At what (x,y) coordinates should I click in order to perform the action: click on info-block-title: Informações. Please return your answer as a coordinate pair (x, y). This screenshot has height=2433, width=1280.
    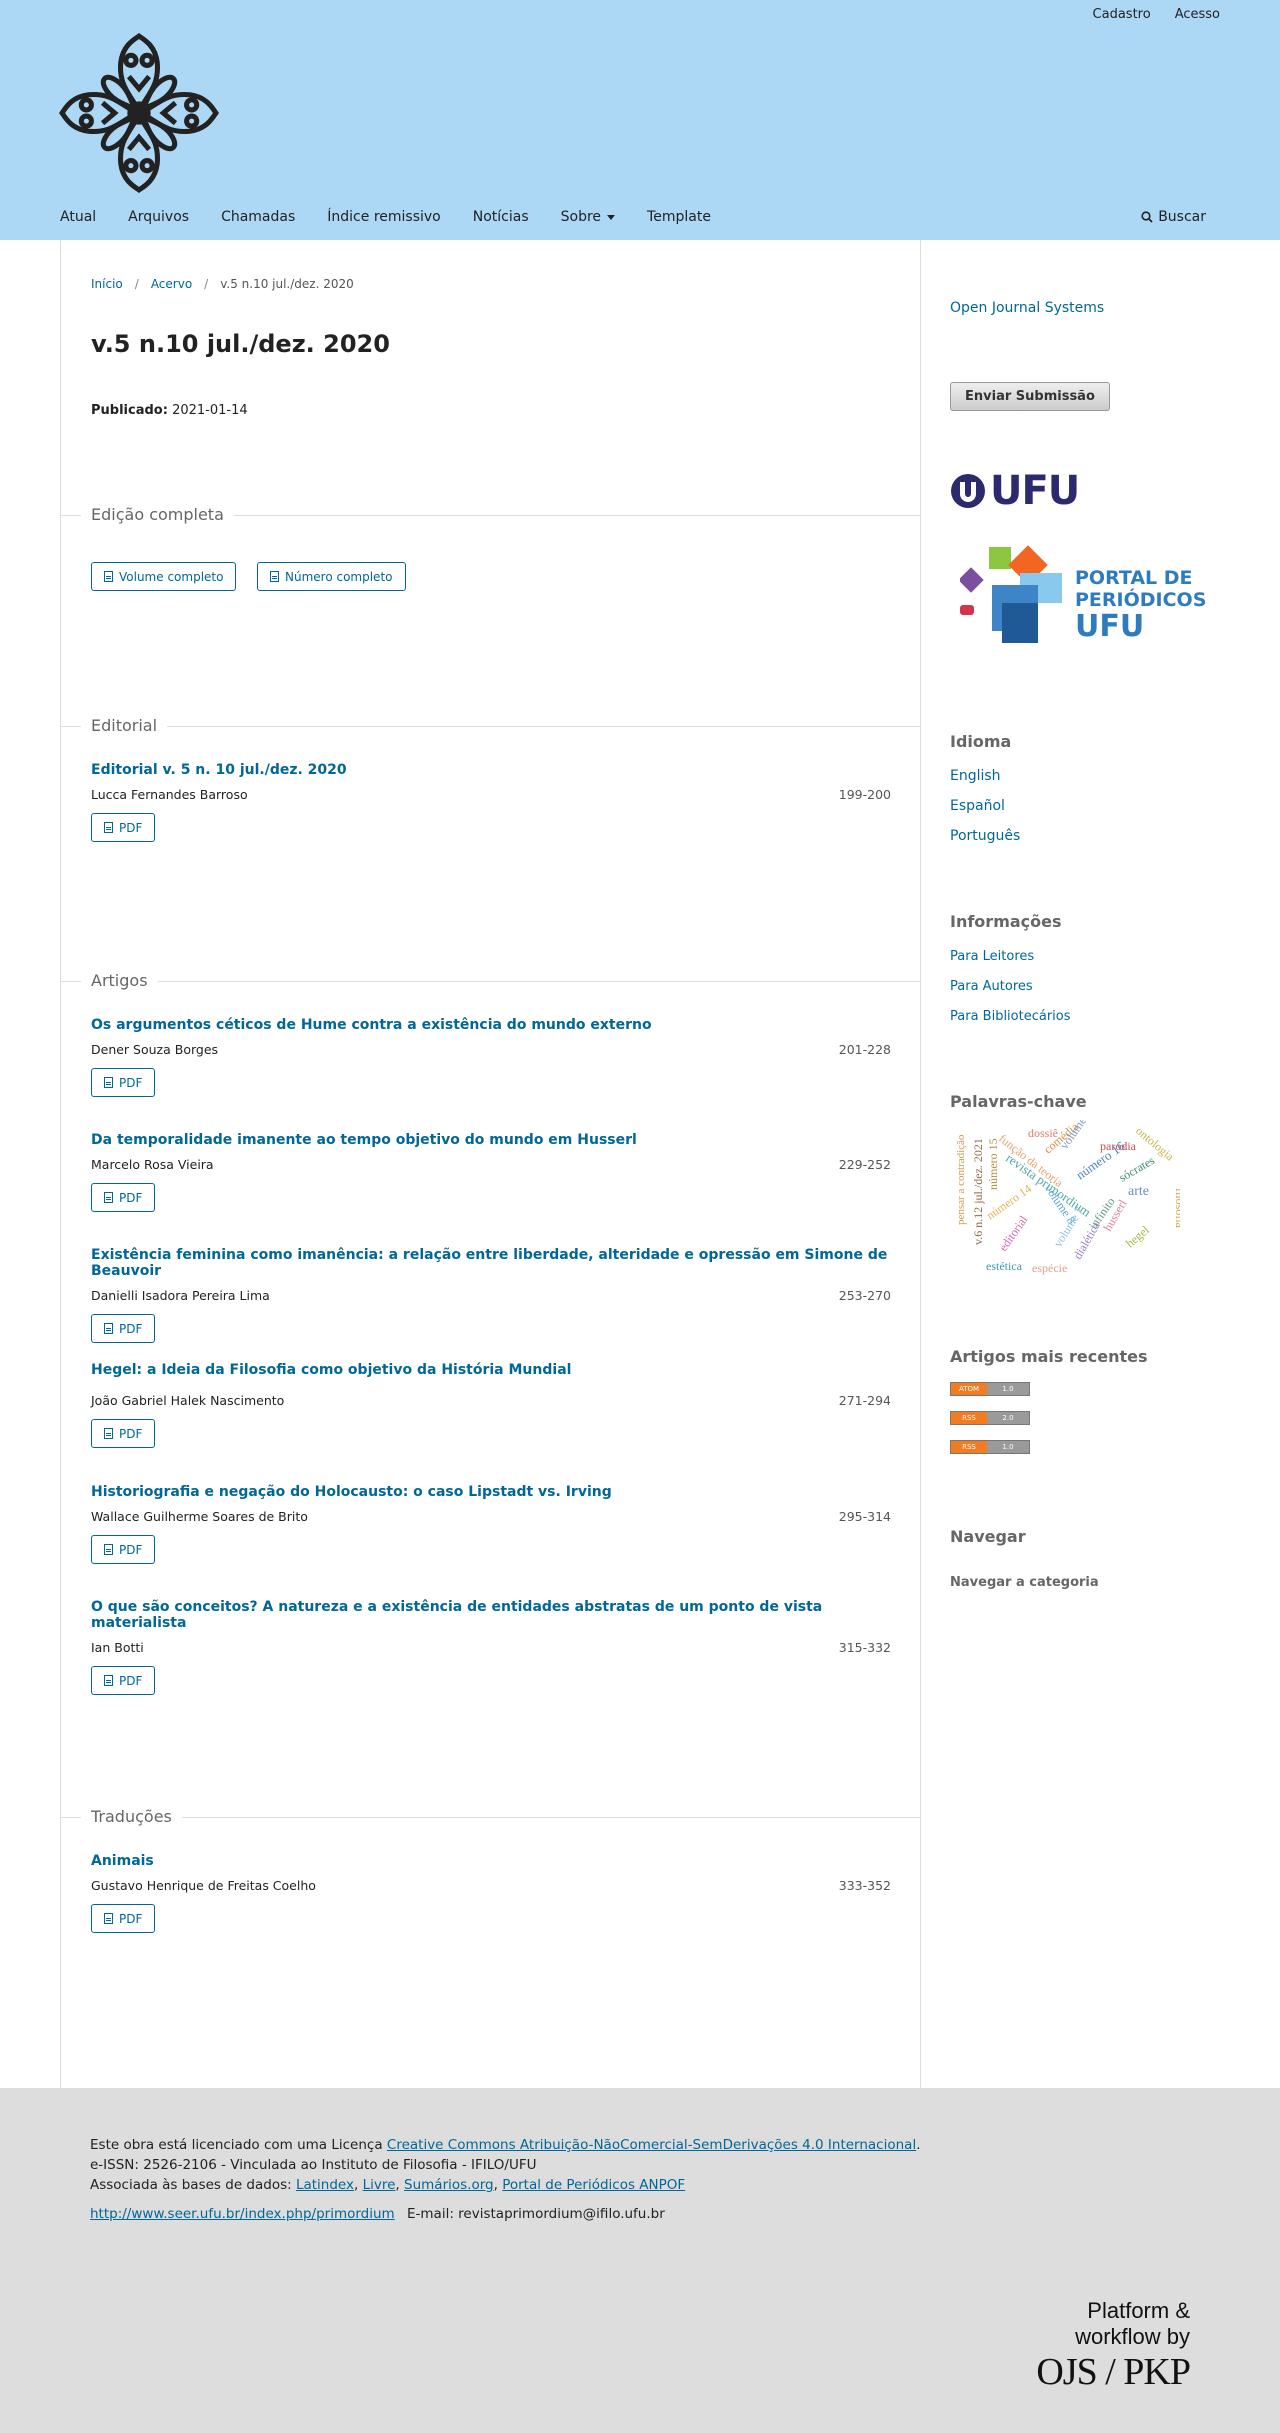
    Looking at the image, I should click on (1006, 921).